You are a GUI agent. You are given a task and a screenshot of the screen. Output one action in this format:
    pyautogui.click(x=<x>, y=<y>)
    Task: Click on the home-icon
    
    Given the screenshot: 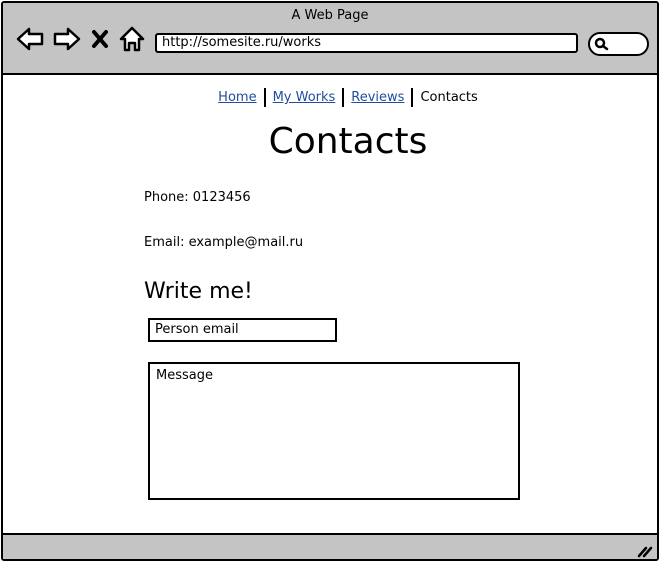 What is the action you would take?
    pyautogui.click(x=132, y=39)
    